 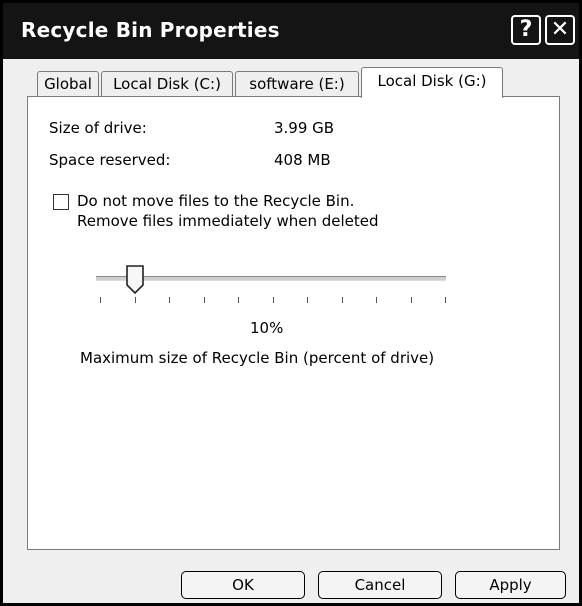 What do you see at coordinates (215, 201) in the screenshot?
I see `do-not-move-label: Do not move files to the Recycle Bin.` at bounding box center [215, 201].